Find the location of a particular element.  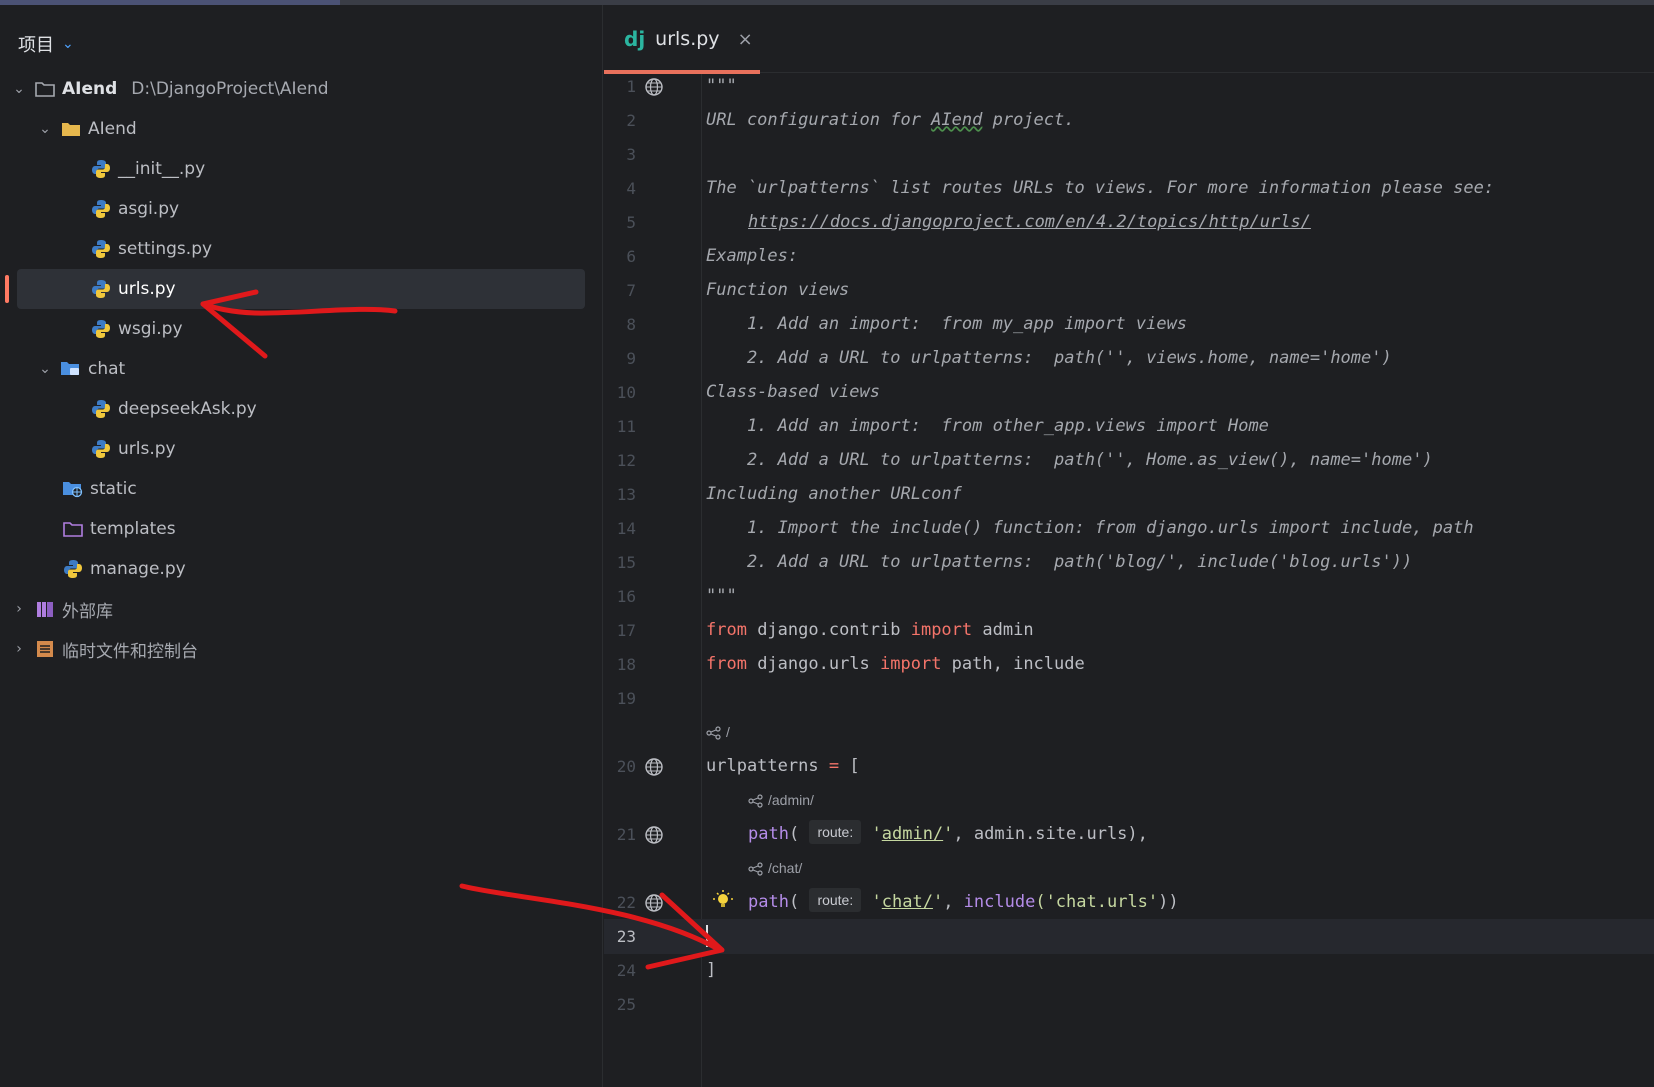

tree-item-templates-folder: templates is located at coordinates (301, 529).